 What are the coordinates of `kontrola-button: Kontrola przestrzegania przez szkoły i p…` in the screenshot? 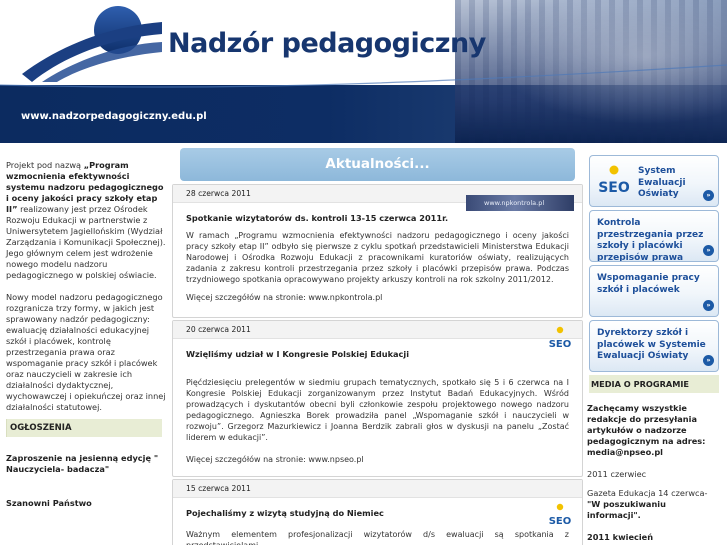 It's located at (654, 236).